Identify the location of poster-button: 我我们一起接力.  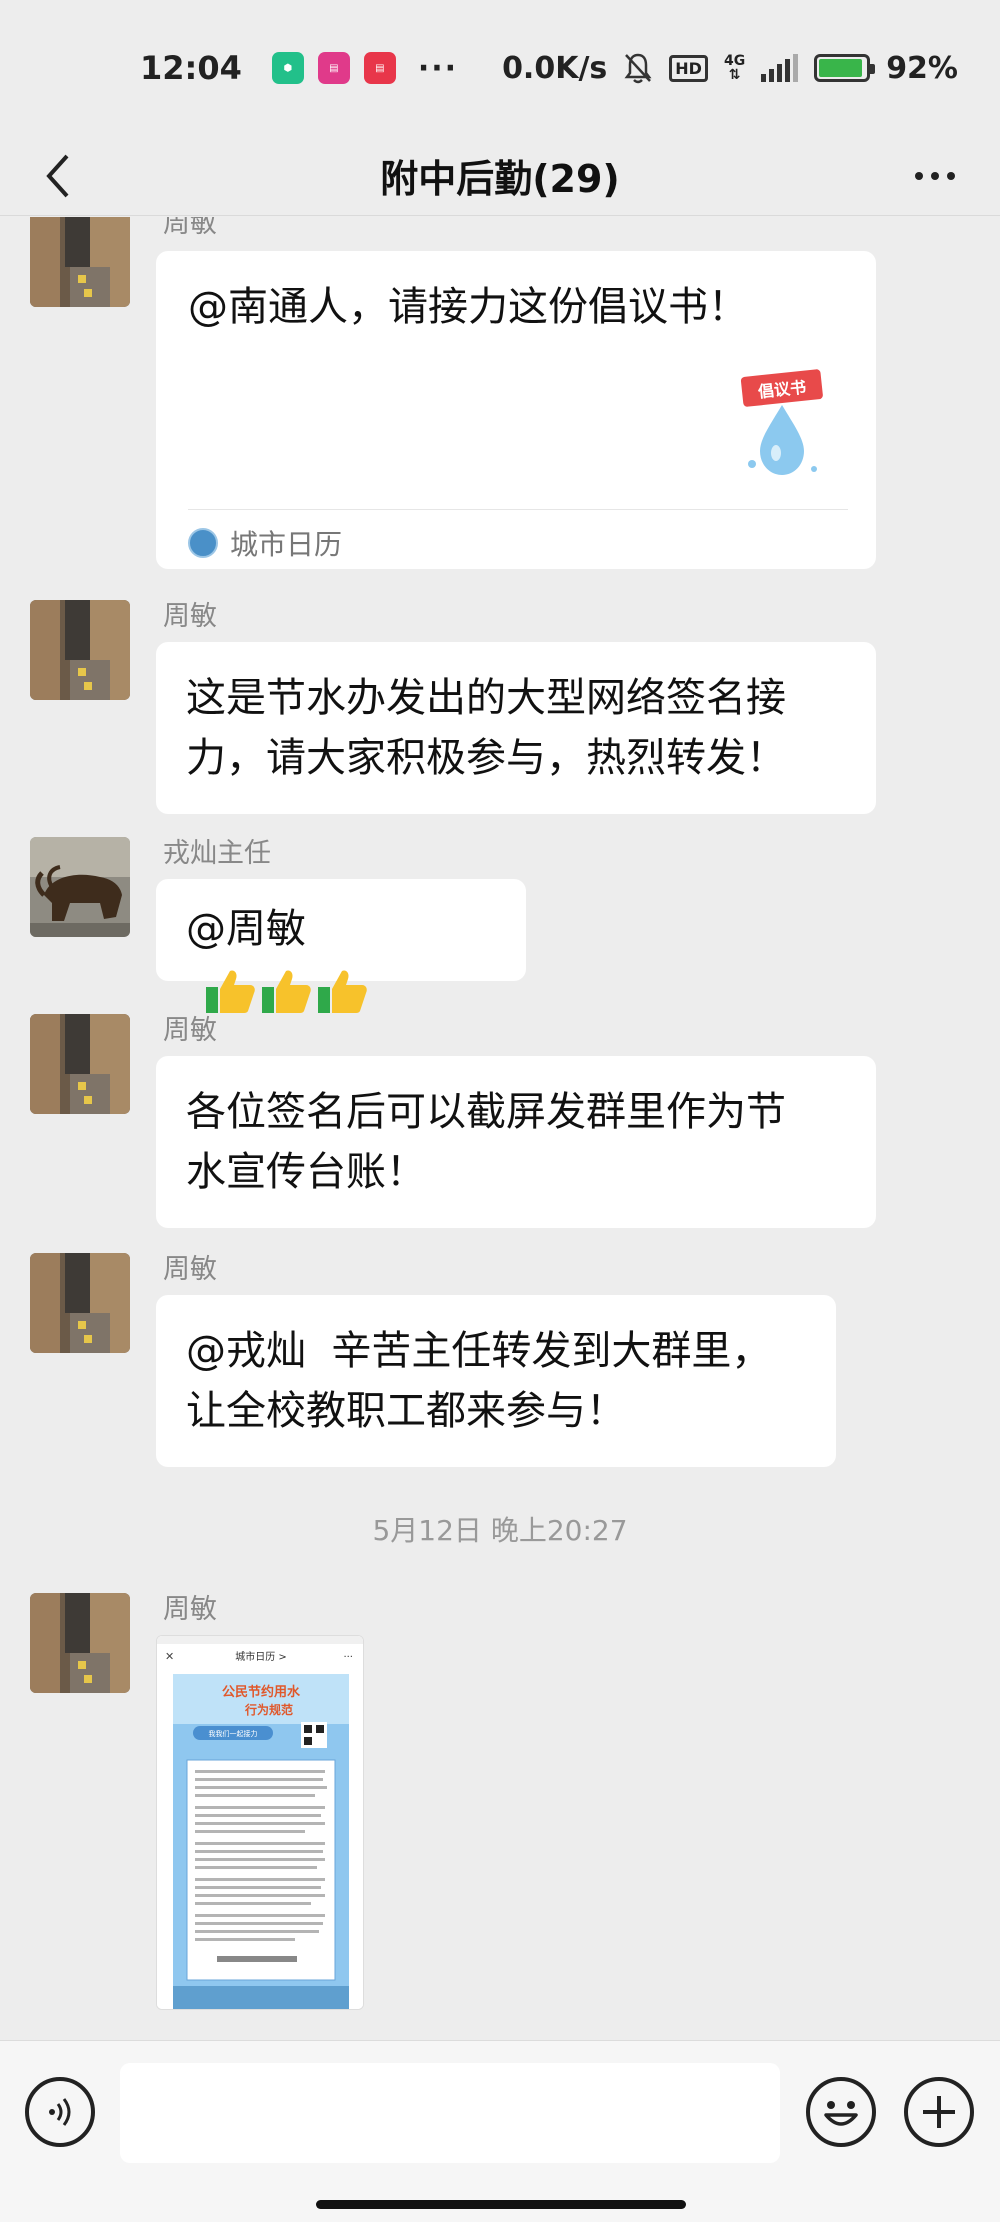
(233, 1733).